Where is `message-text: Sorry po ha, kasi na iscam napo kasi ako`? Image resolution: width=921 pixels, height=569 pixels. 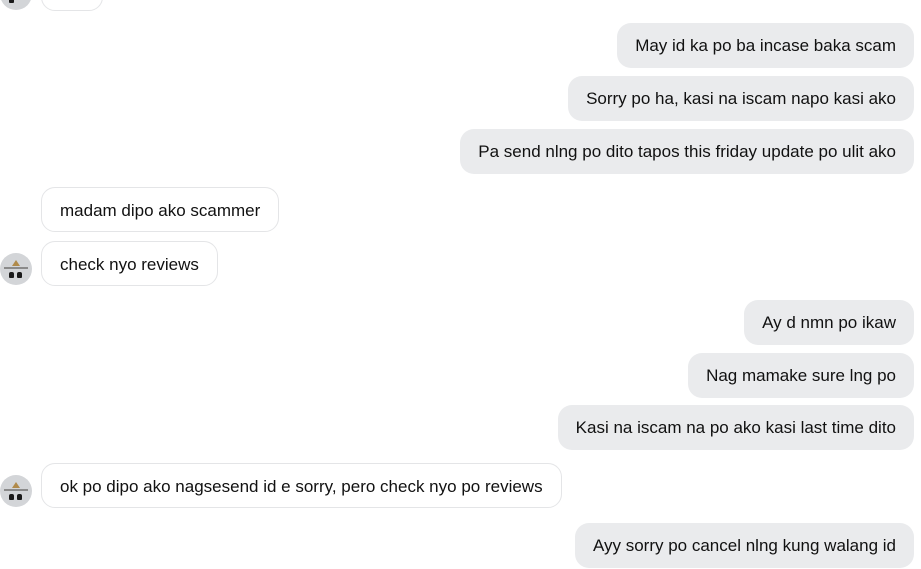 message-text: Sorry po ha, kasi na iscam napo kasi ako is located at coordinates (741, 98).